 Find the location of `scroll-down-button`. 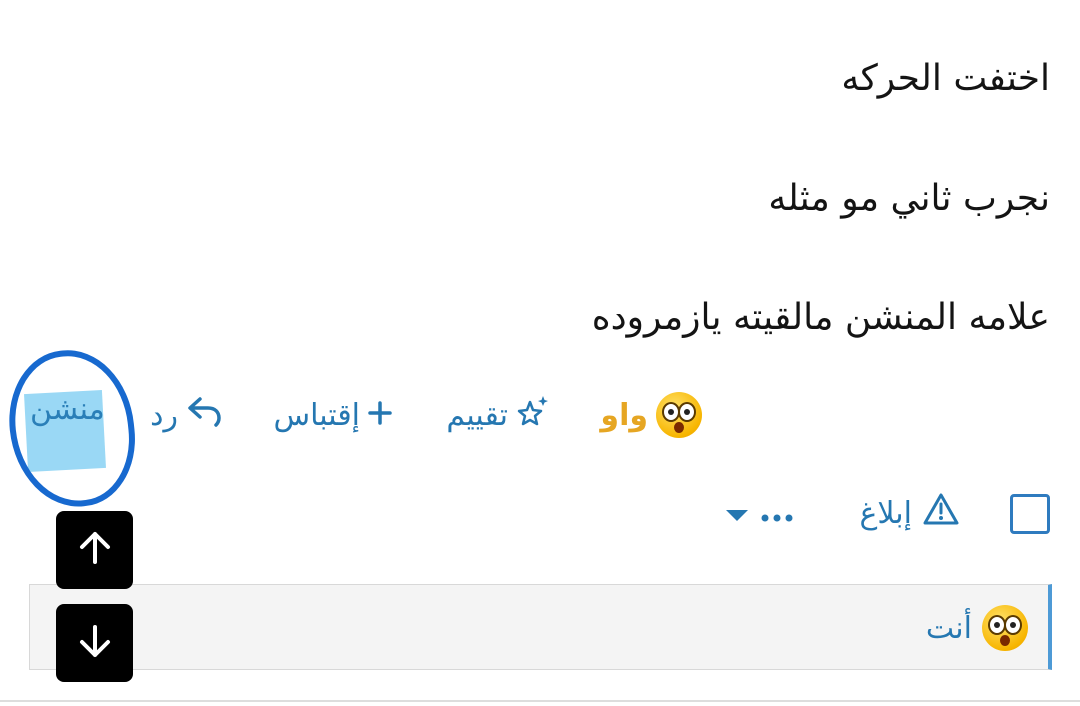

scroll-down-button is located at coordinates (94, 643).